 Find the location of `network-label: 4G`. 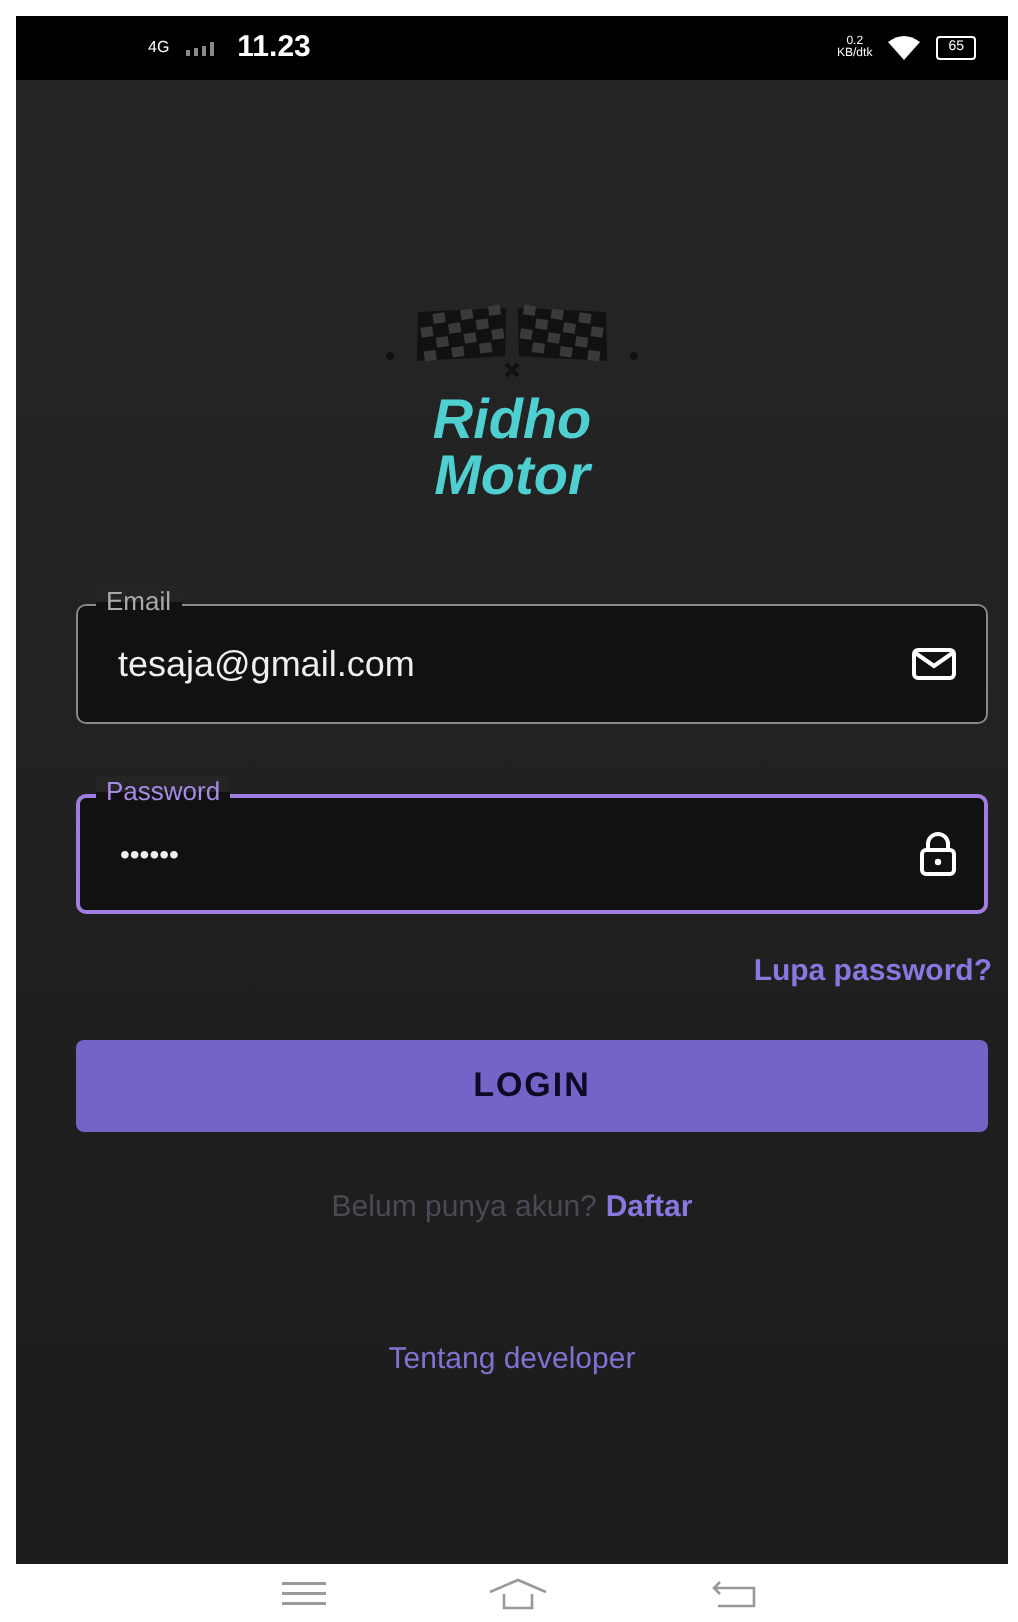

network-label: 4G is located at coordinates (159, 48).